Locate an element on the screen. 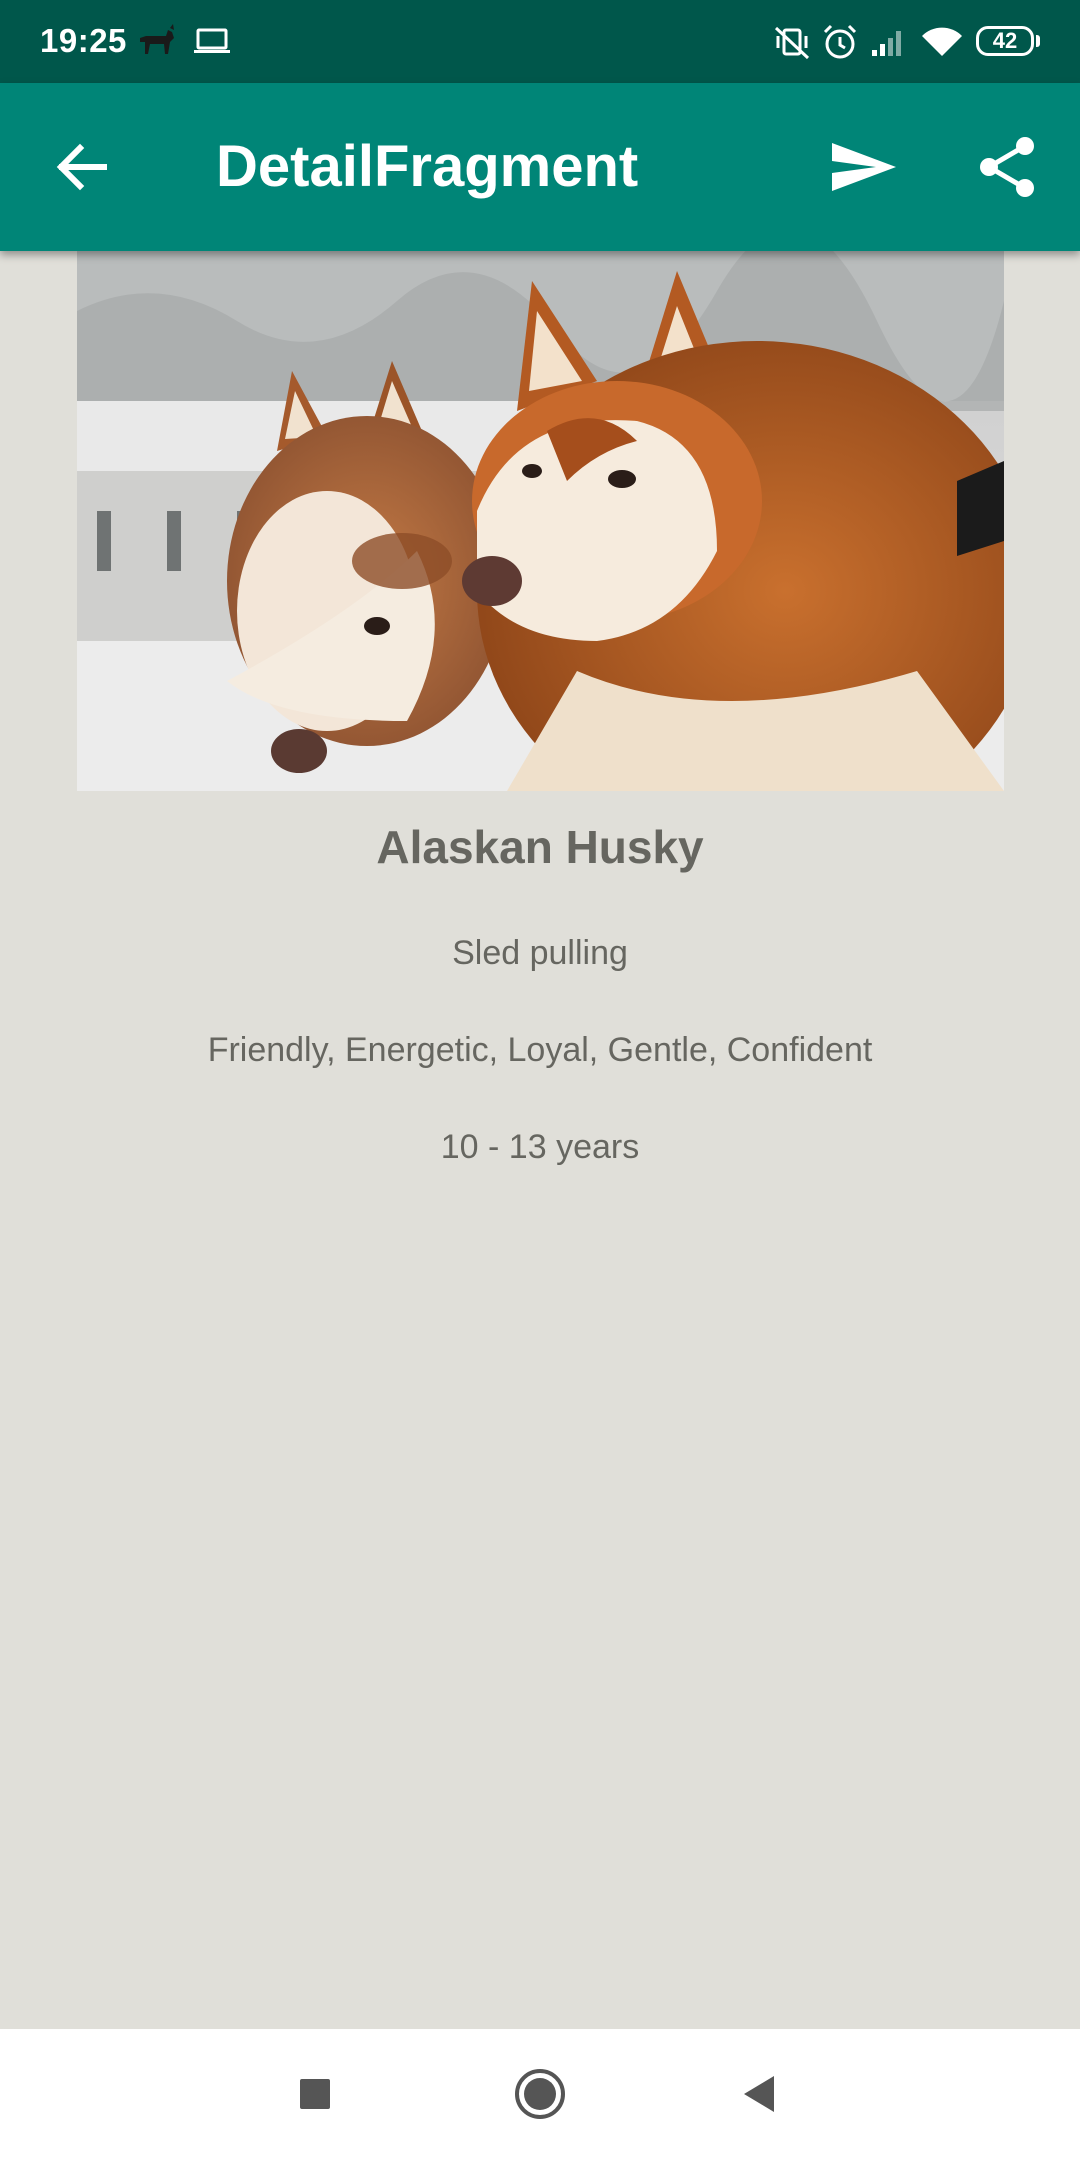  navigation-bar is located at coordinates (540, 2094).